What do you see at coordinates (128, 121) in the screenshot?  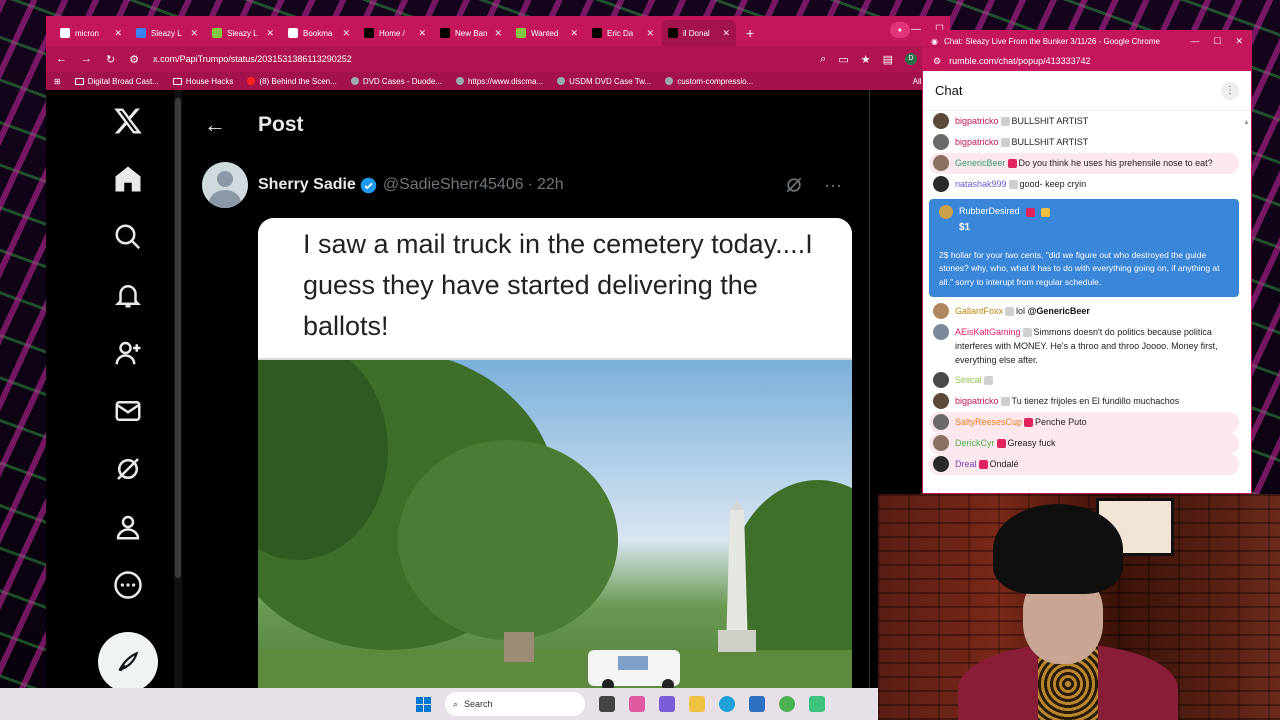 I see `x-logo-icon` at bounding box center [128, 121].